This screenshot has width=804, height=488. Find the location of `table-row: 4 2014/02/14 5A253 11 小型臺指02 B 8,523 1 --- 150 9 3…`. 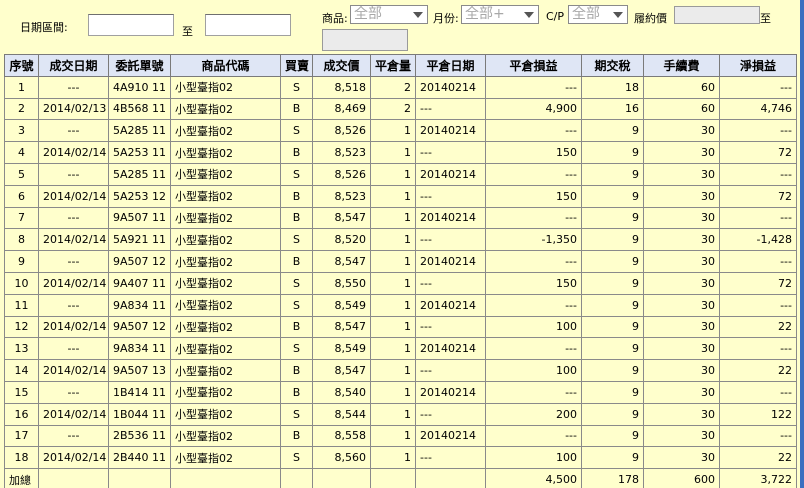

table-row: 4 2014/02/14 5A253 11 小型臺指02 B 8,523 1 --- 150 9 3… is located at coordinates (400, 152).